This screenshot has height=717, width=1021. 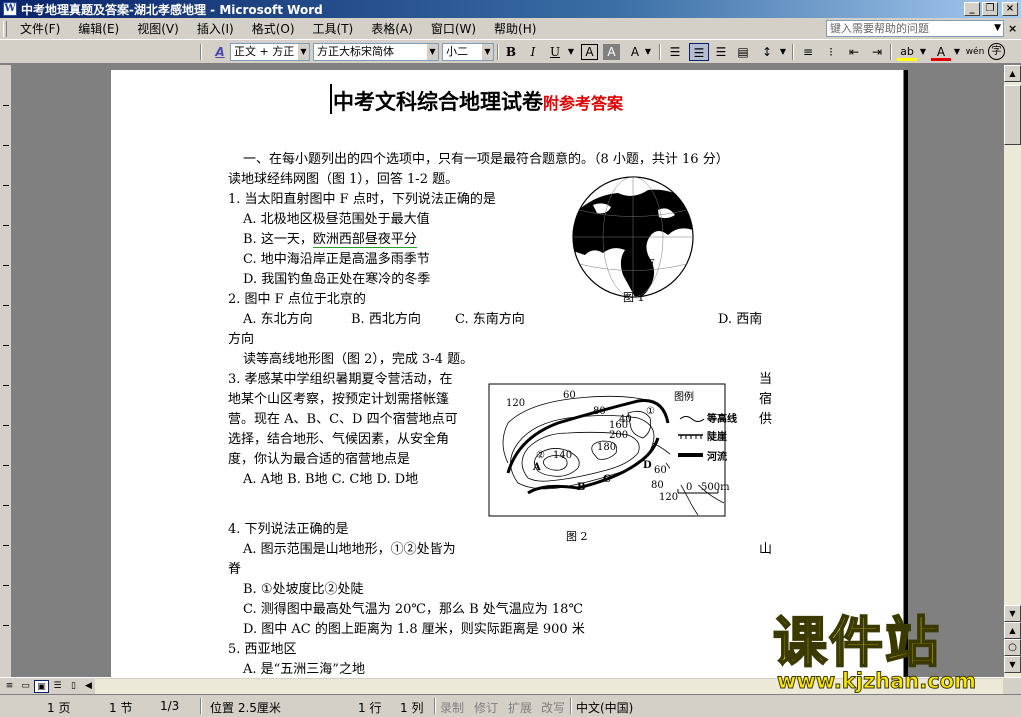 I want to click on align-justify-icon: ☰, so click(x=675, y=52).